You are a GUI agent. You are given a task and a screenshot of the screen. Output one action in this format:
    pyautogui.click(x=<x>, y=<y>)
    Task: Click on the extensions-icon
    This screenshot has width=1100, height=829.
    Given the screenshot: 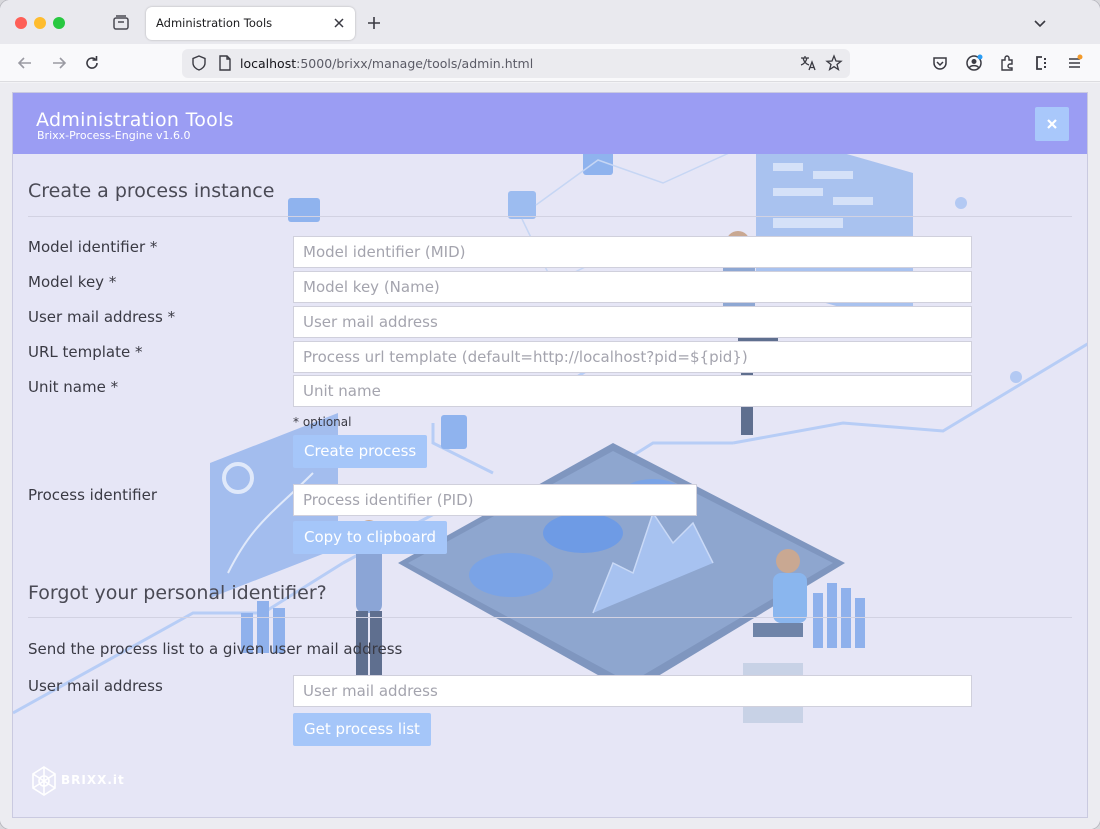 What is the action you would take?
    pyautogui.click(x=1007, y=63)
    